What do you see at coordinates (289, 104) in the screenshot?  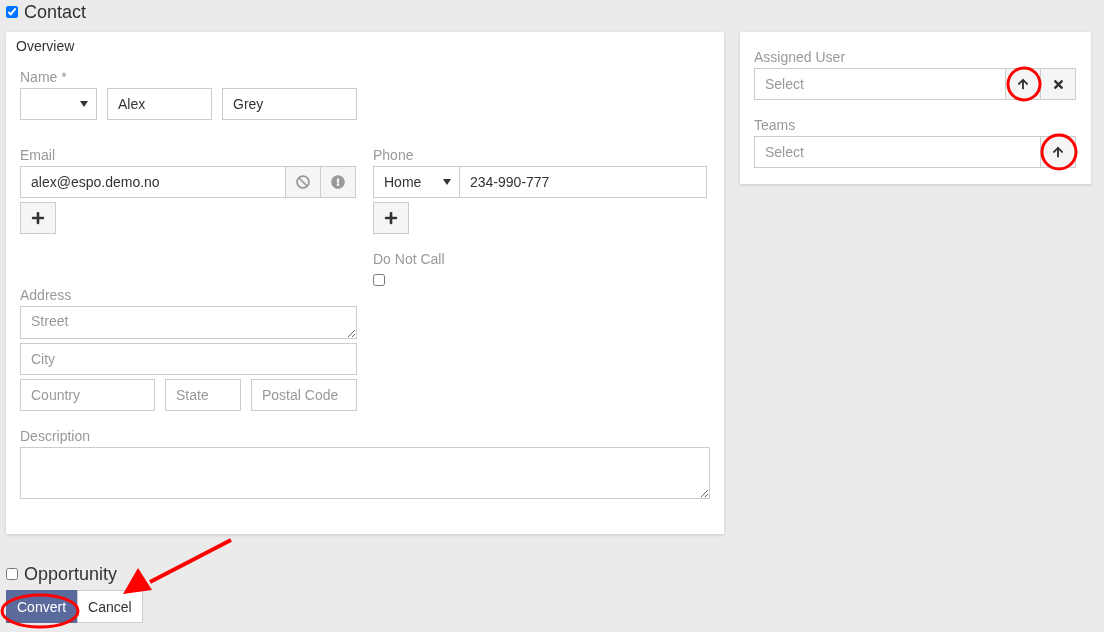 I see `last-name-field: Grey` at bounding box center [289, 104].